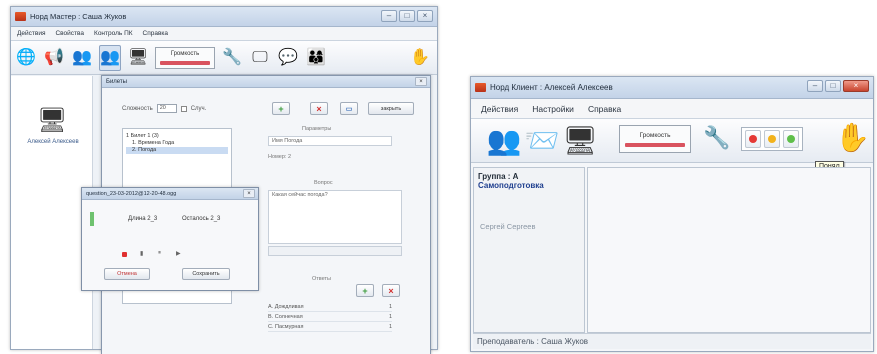 This screenshot has width=877, height=354. Describe the element at coordinates (322, 279) in the screenshot. I see `answers-label: Ответы` at that location.